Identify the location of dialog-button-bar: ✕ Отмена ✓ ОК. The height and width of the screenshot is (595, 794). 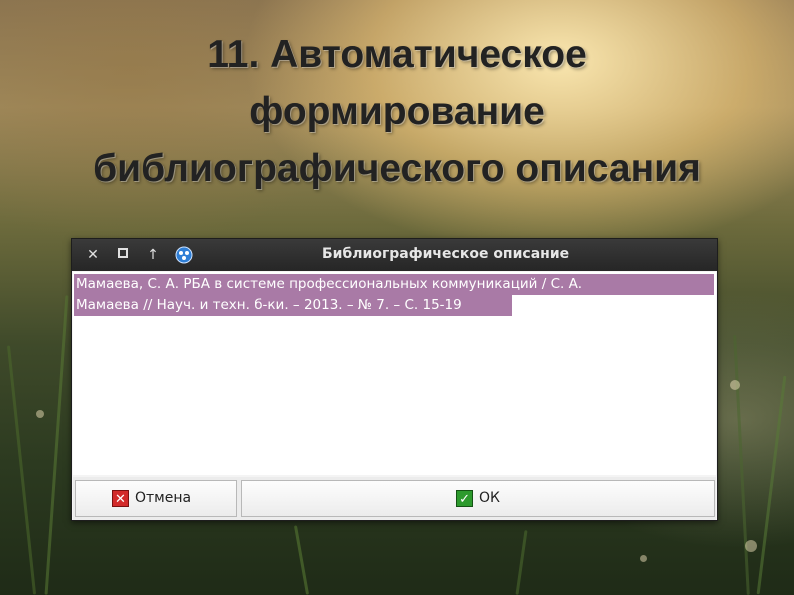
(394, 498).